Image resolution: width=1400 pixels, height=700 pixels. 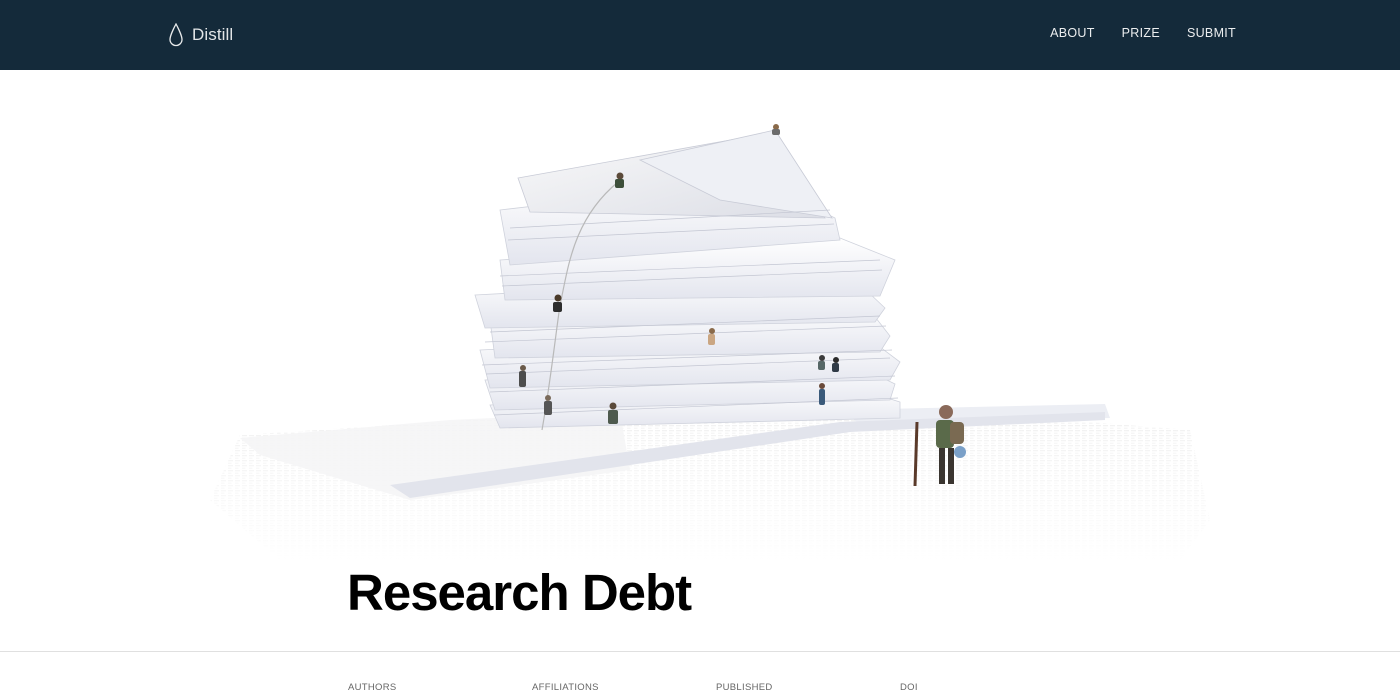 I want to click on article-title: Research Debt, so click(x=519, y=592).